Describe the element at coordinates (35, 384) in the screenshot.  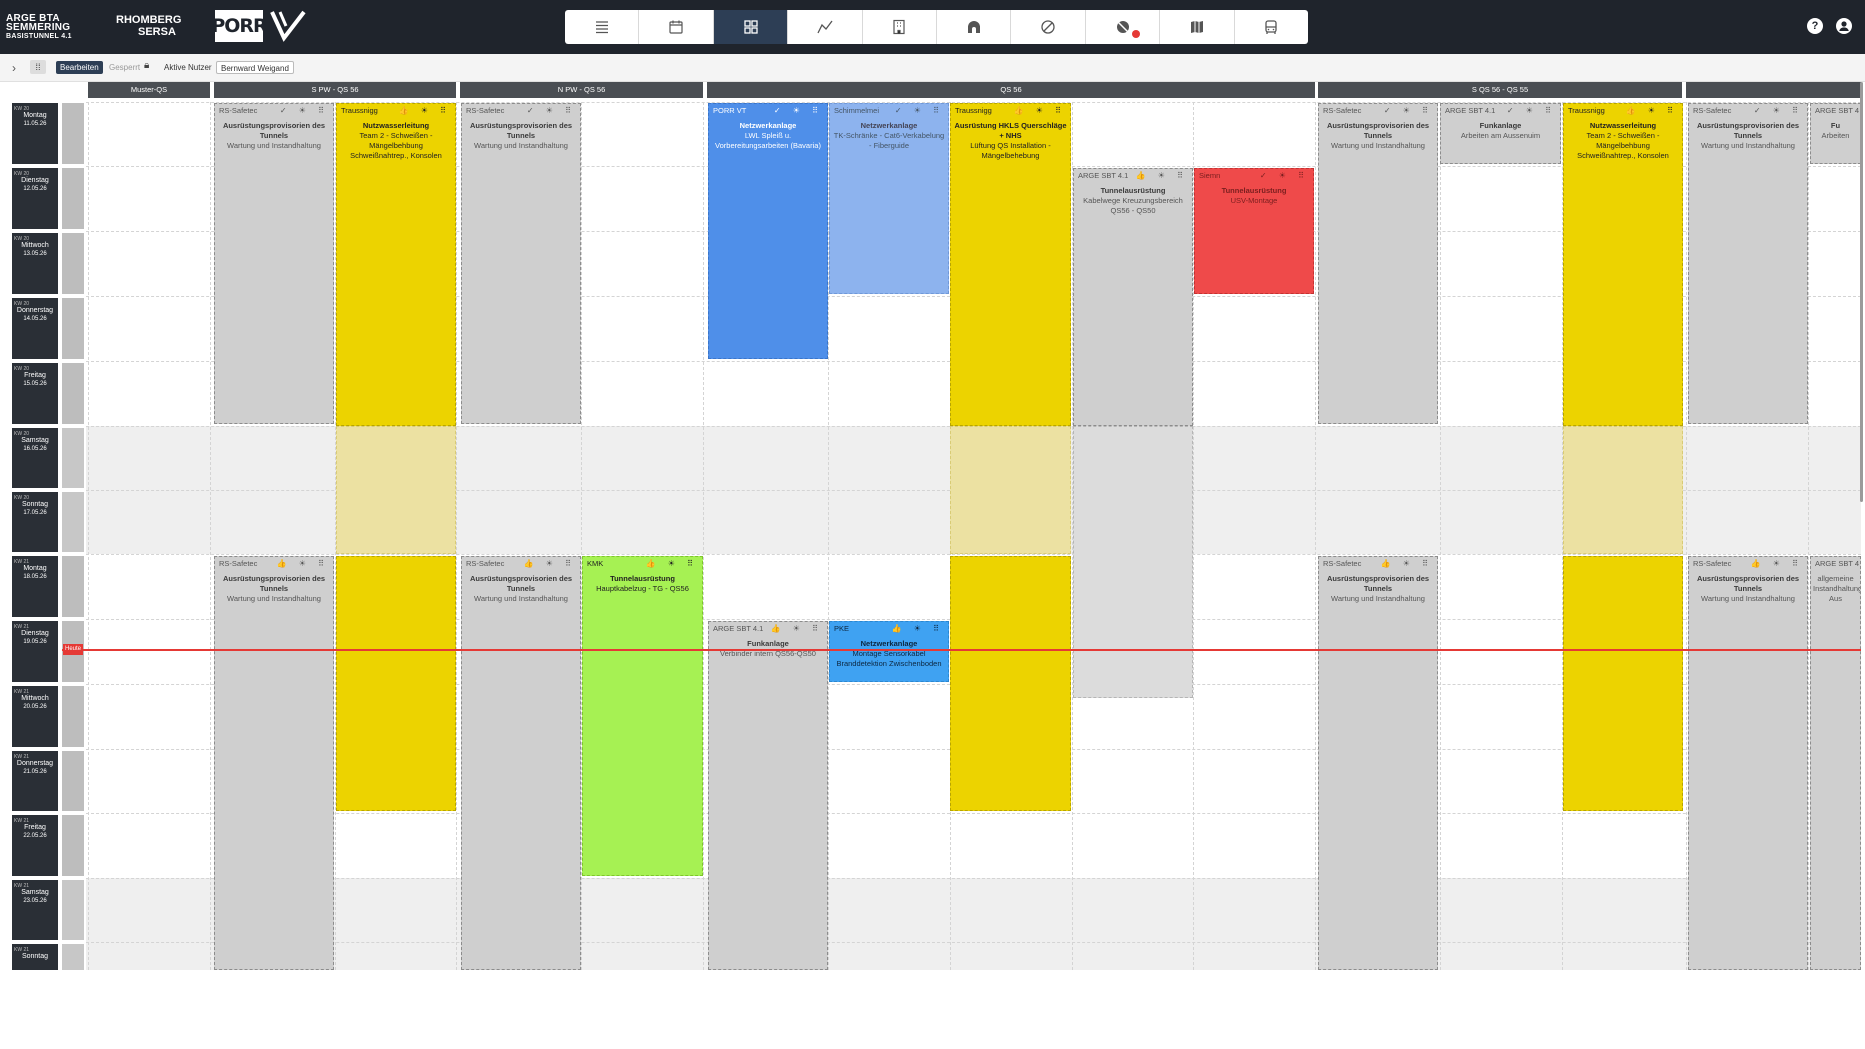
I see `day-date: 15.05.26` at that location.